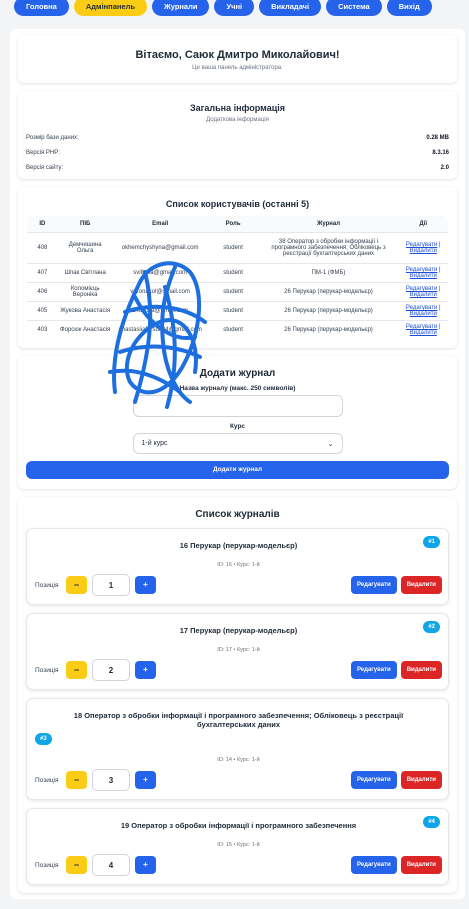 This screenshot has width=469, height=909. I want to click on user-email: veronakol@gmail.com, so click(160, 292).